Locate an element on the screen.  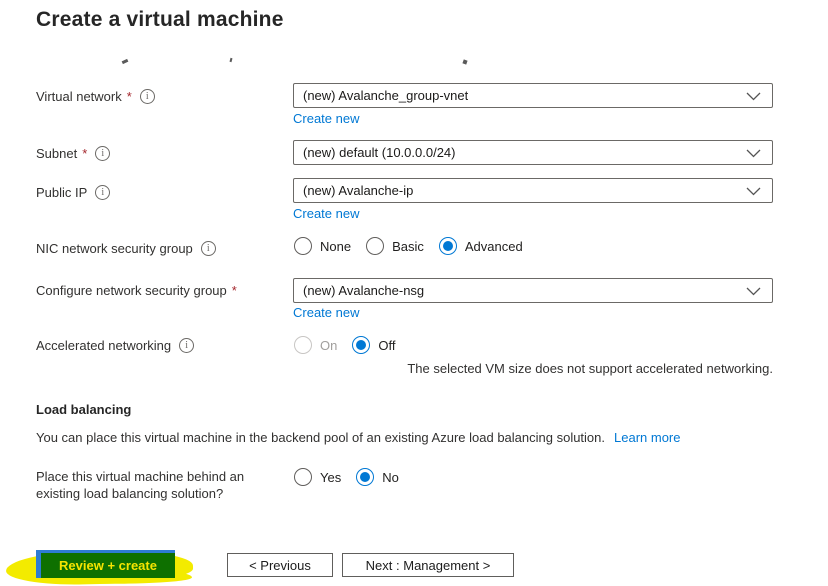
public-ip-value: (new) Avalanche-ip is located at coordinates (358, 190).